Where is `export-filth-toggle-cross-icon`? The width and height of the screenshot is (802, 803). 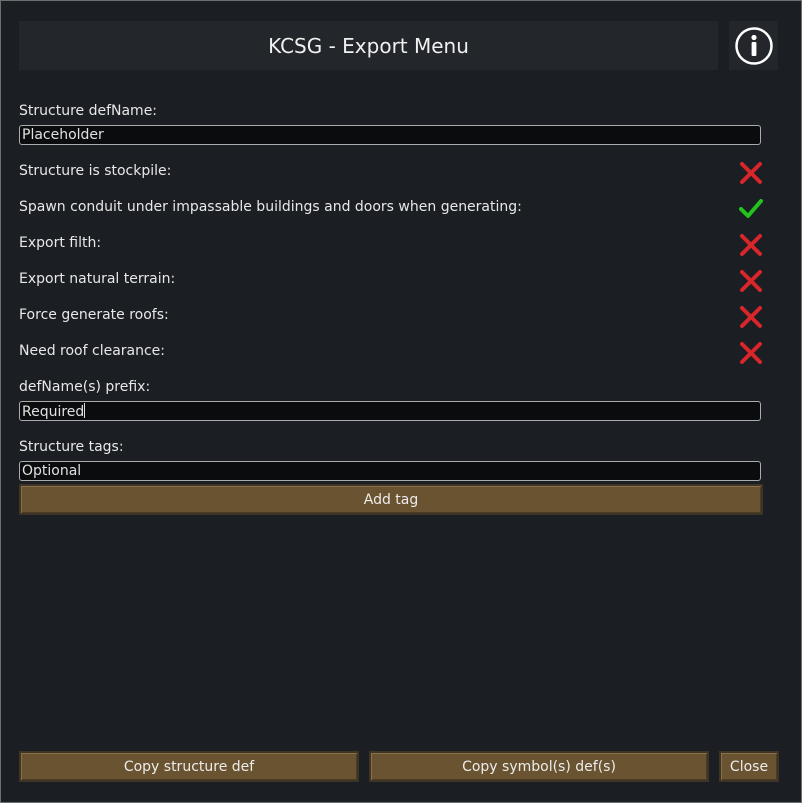 export-filth-toggle-cross-icon is located at coordinates (751, 245).